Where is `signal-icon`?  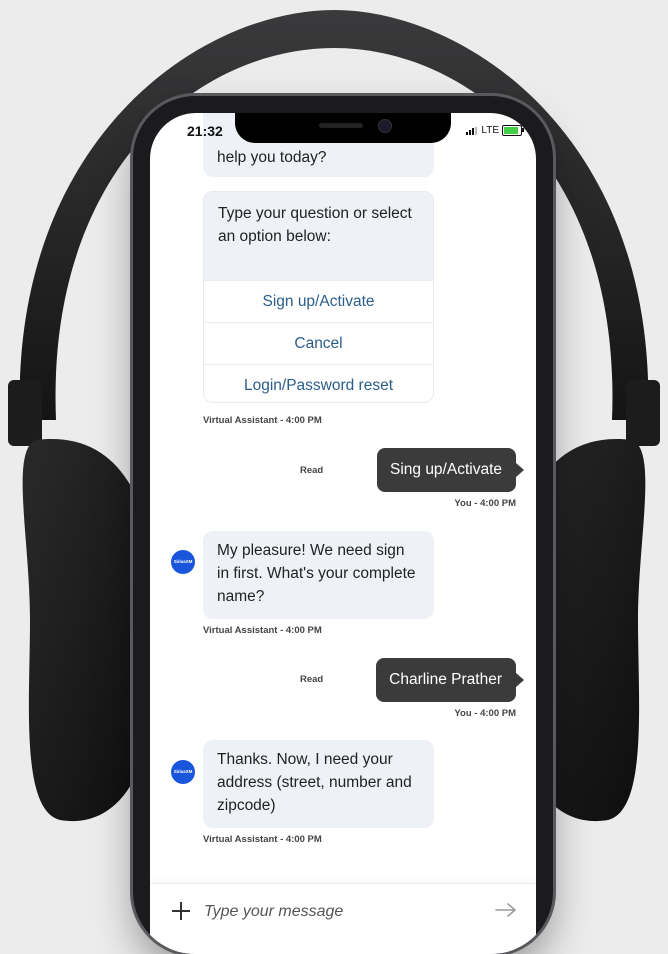 signal-icon is located at coordinates (472, 130).